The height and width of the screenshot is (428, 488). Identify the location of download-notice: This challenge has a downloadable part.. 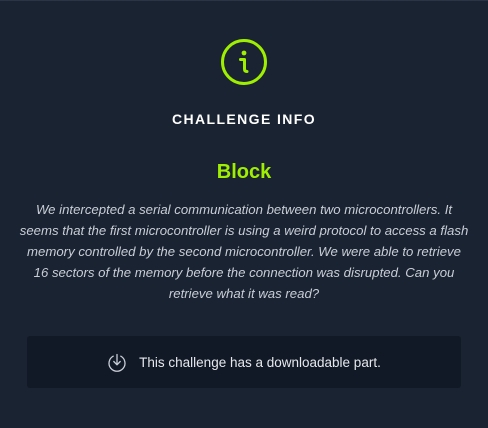
(244, 362).